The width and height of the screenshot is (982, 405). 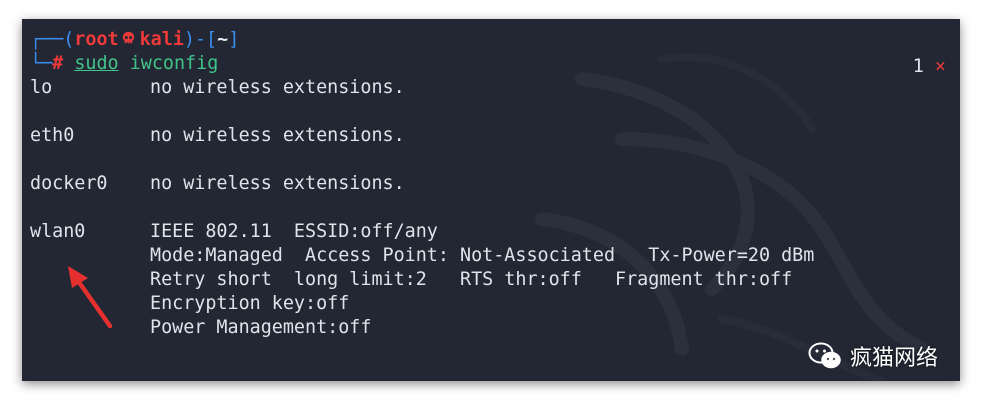 I want to click on output-row: docker0 no wireless extensions., so click(x=217, y=184).